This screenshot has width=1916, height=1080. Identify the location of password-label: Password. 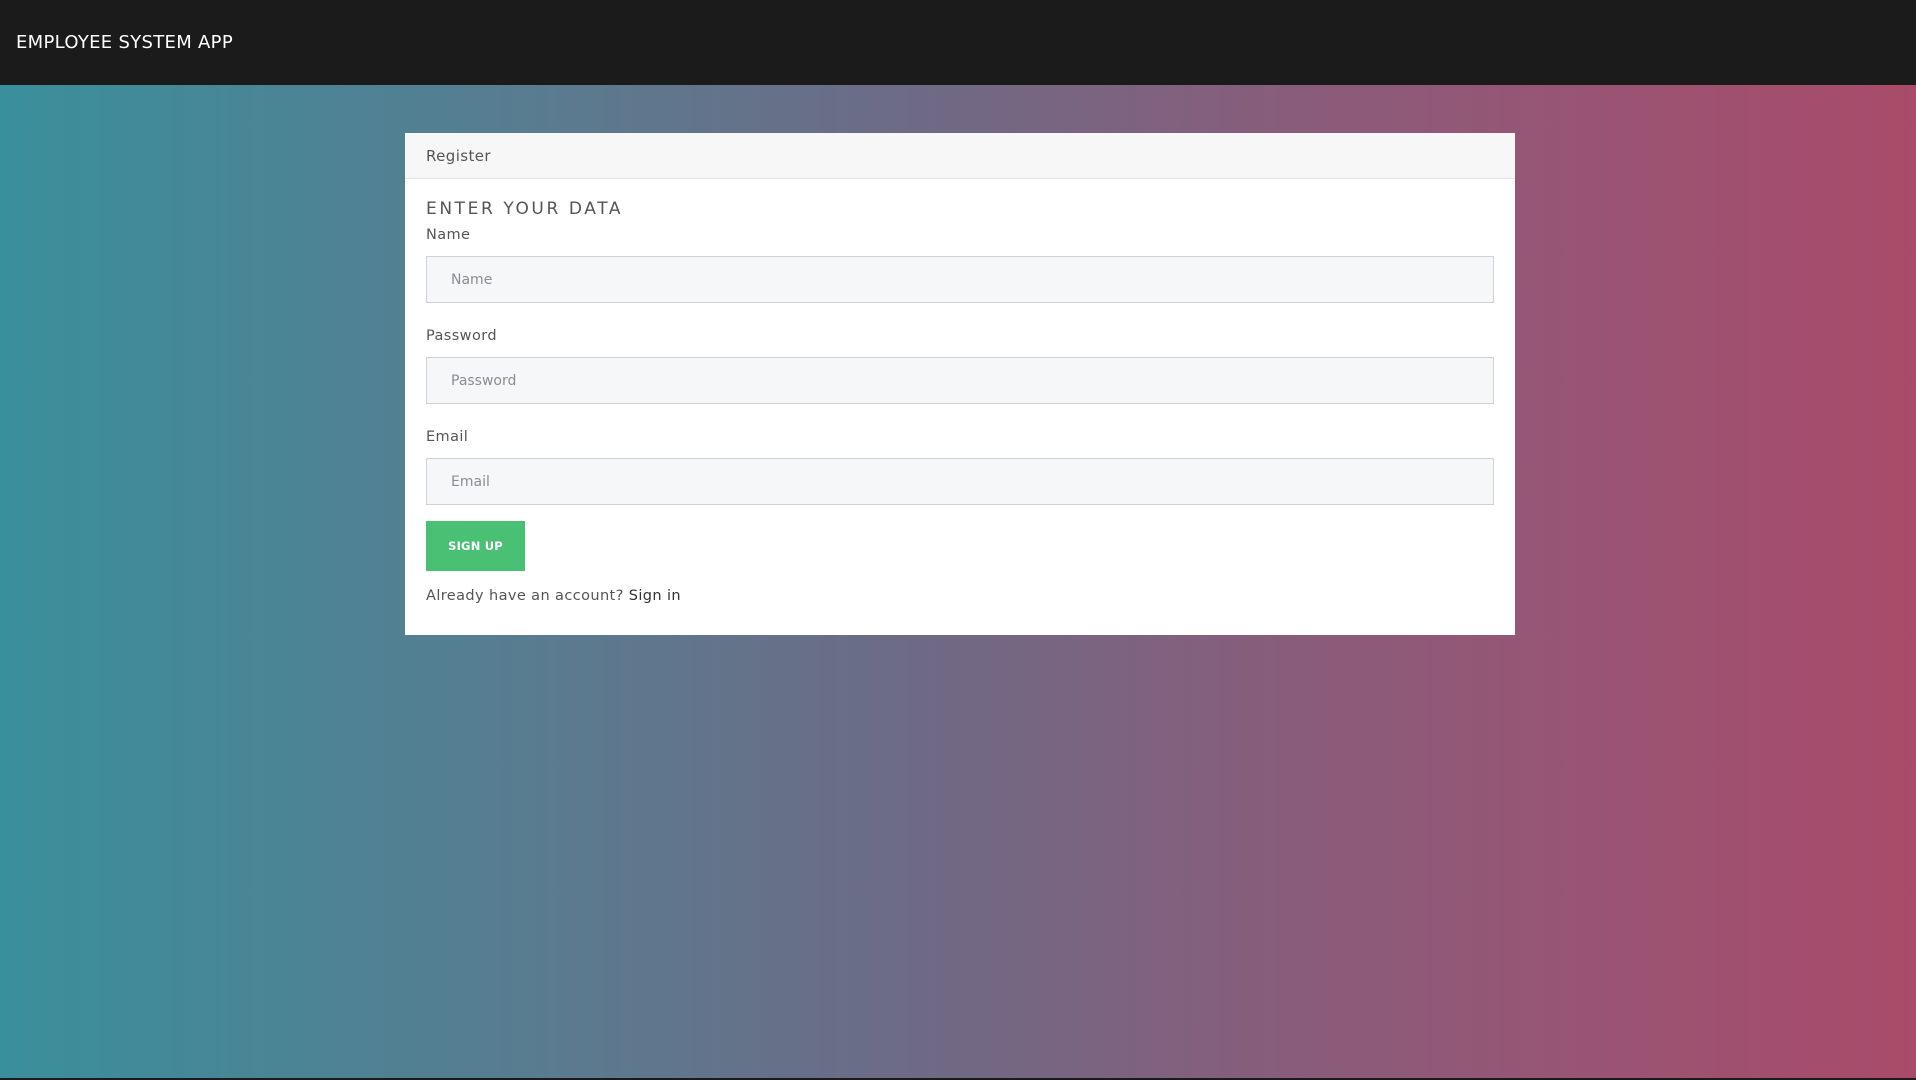
(461, 336).